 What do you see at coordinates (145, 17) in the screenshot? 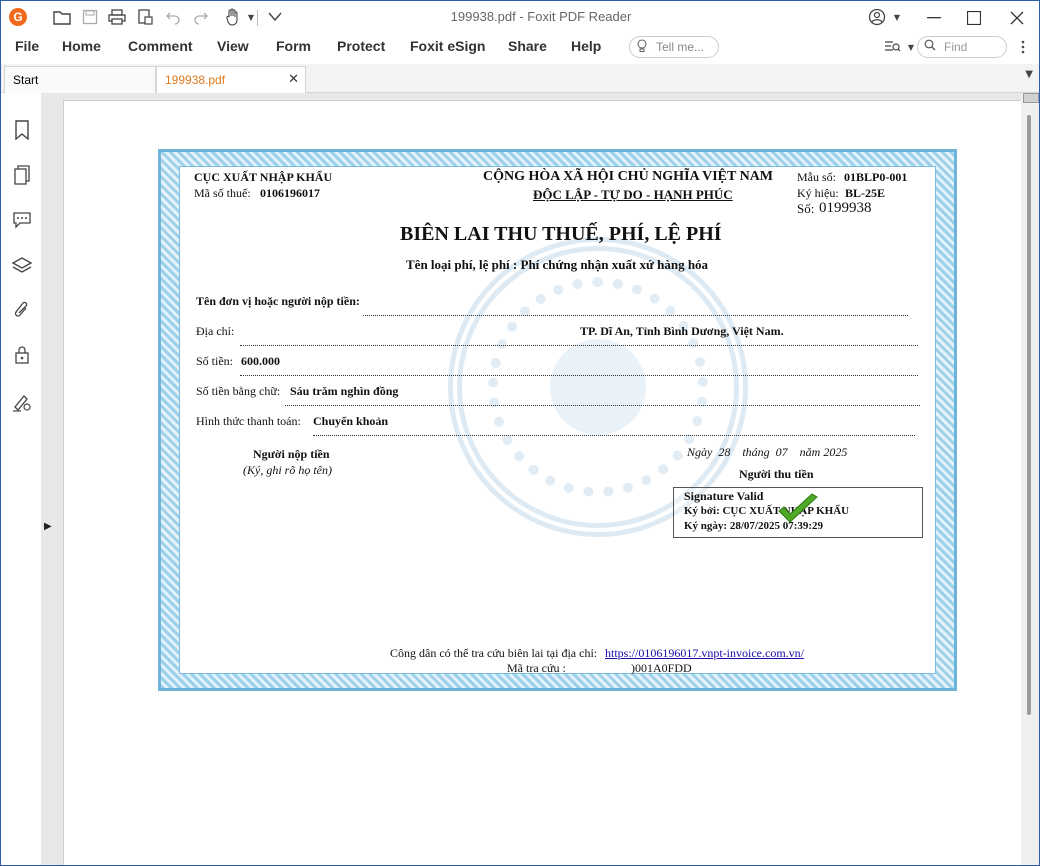
I see `properties-icon` at bounding box center [145, 17].